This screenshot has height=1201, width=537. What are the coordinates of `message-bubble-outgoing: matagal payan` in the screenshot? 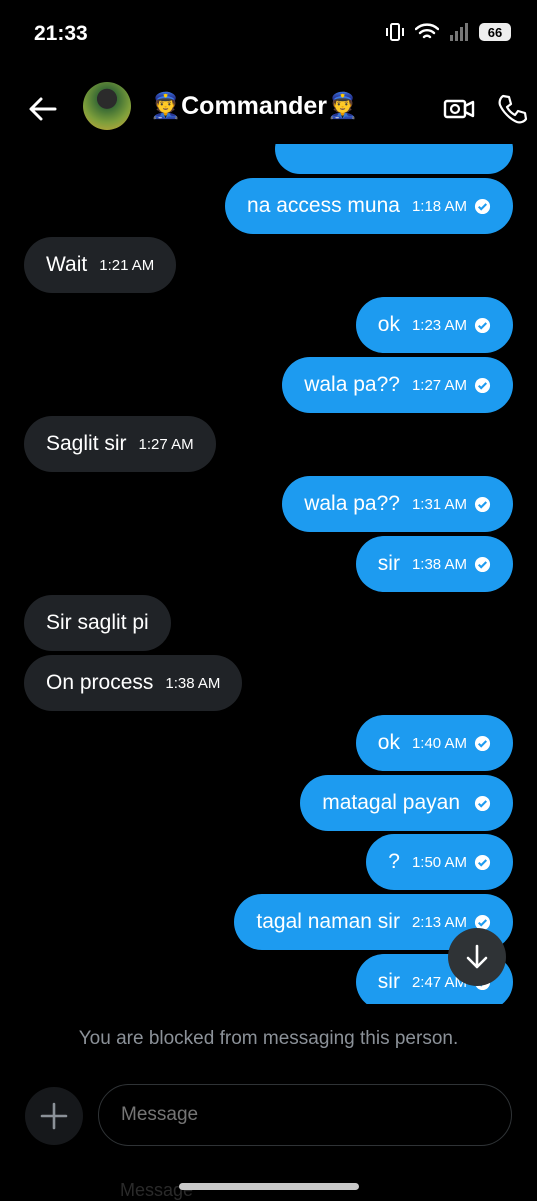 It's located at (406, 803).